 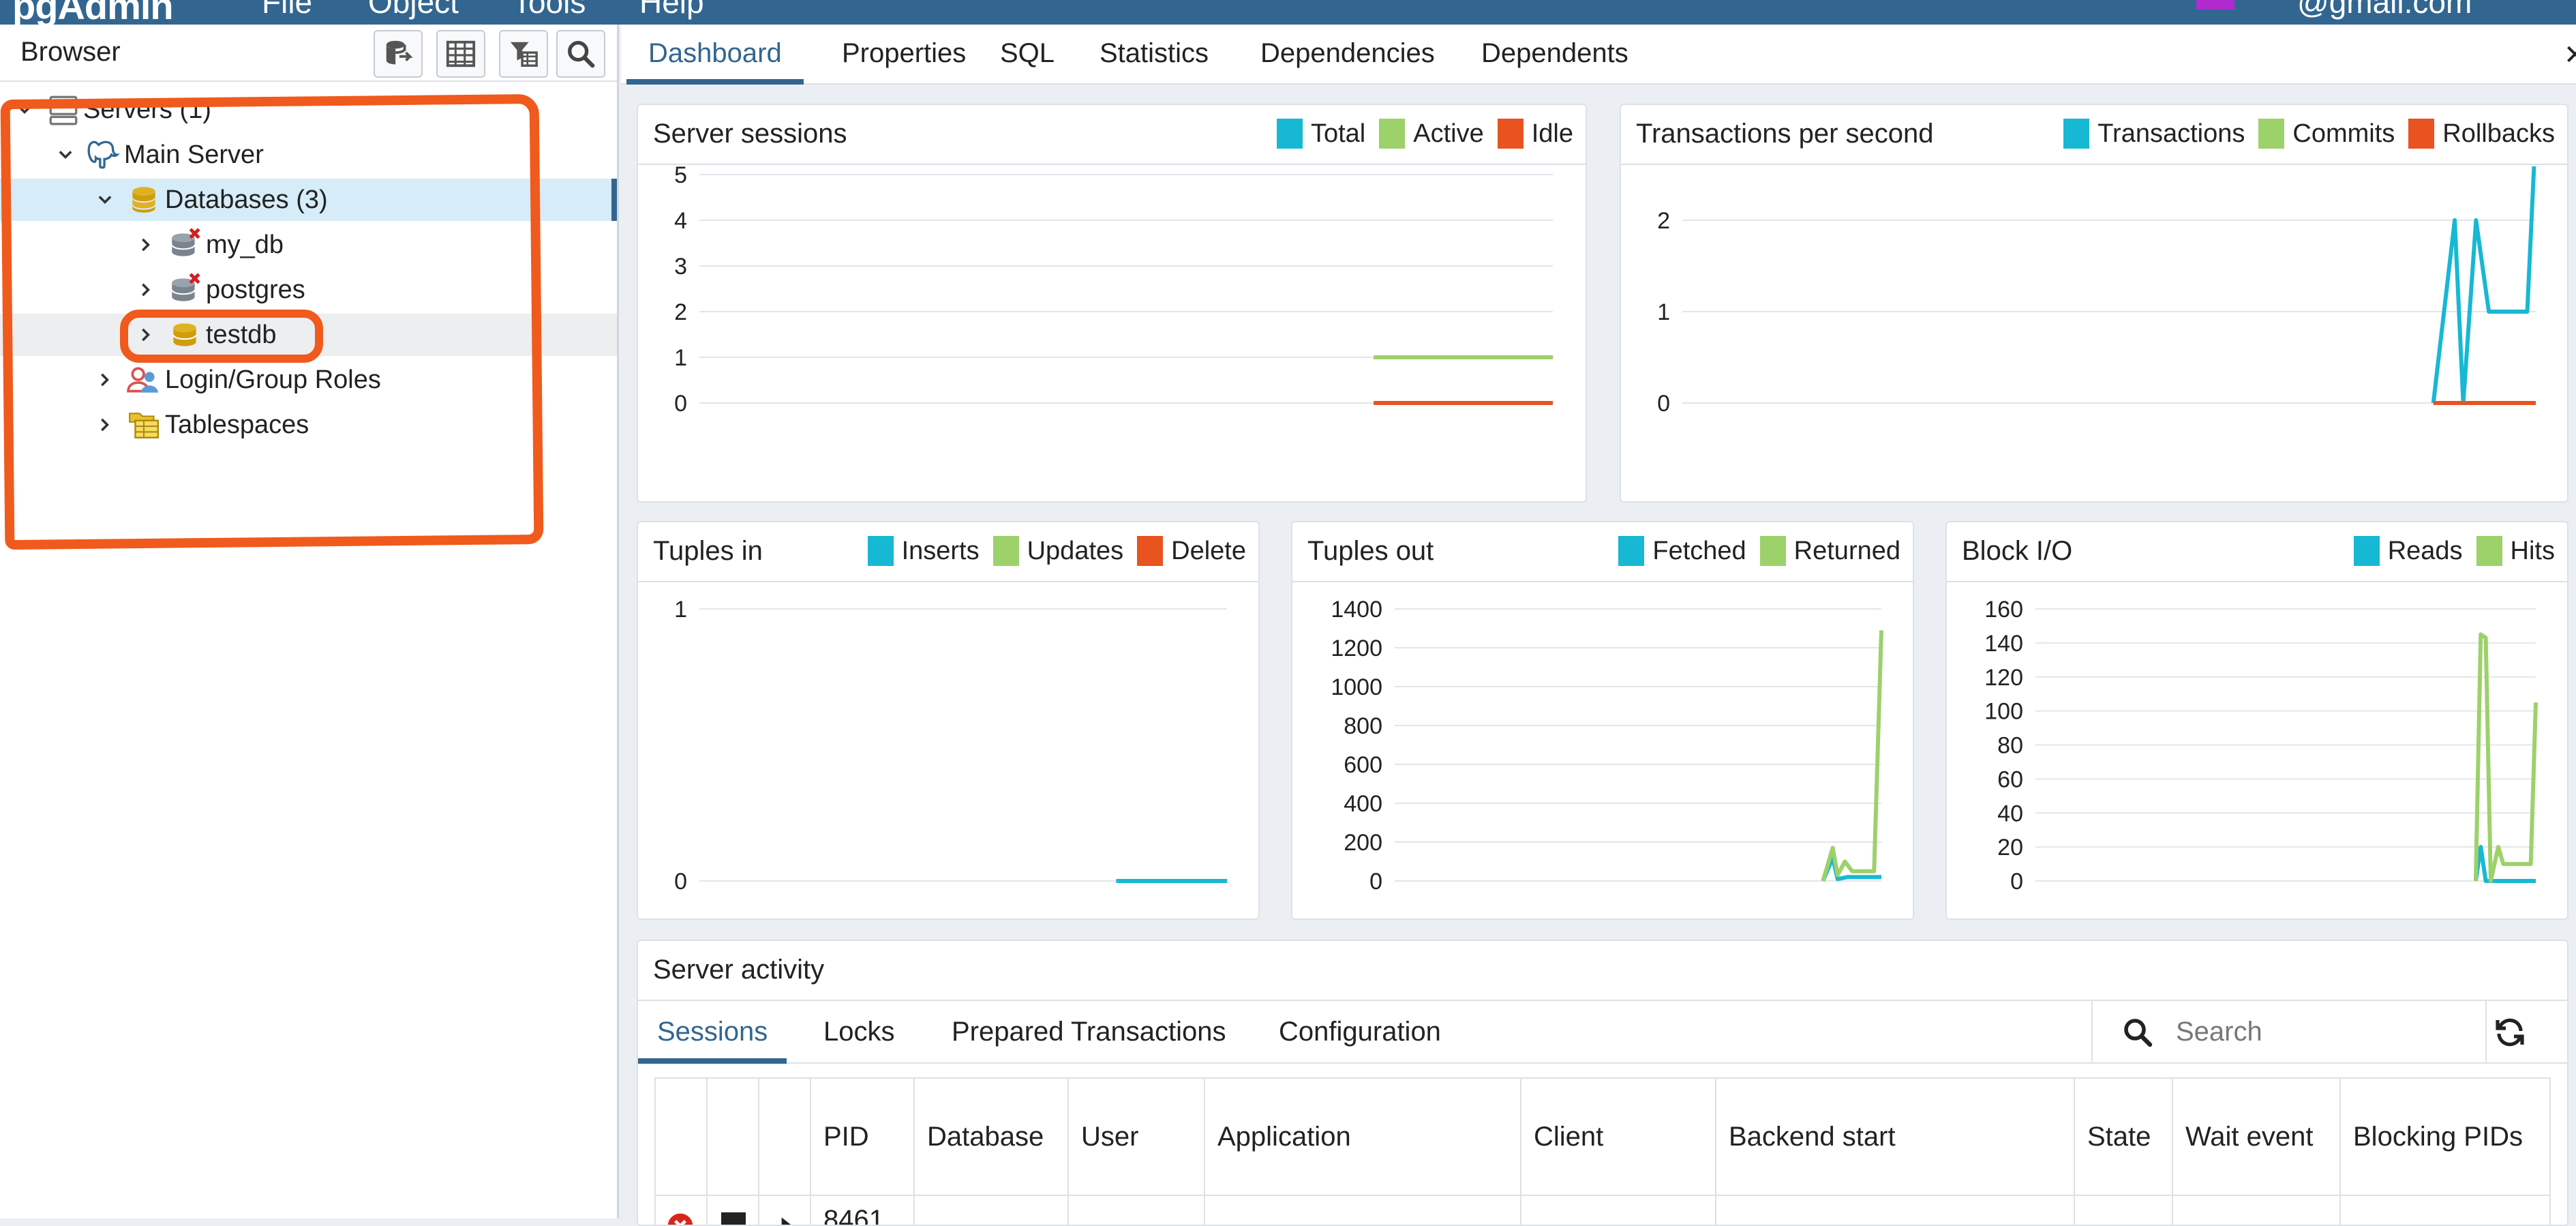 What do you see at coordinates (1137, 1137) in the screenshot?
I see `column-header-user: User` at bounding box center [1137, 1137].